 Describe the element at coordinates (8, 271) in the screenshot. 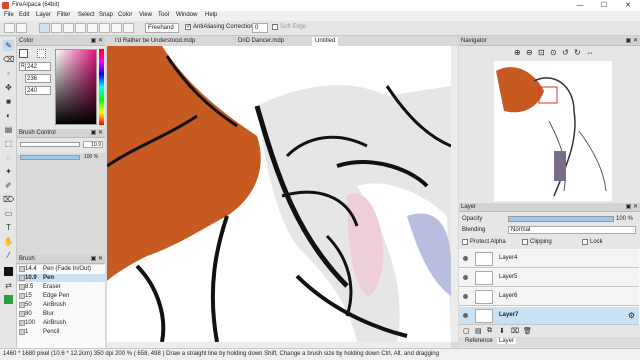

I see `foreground-color-icon` at that location.